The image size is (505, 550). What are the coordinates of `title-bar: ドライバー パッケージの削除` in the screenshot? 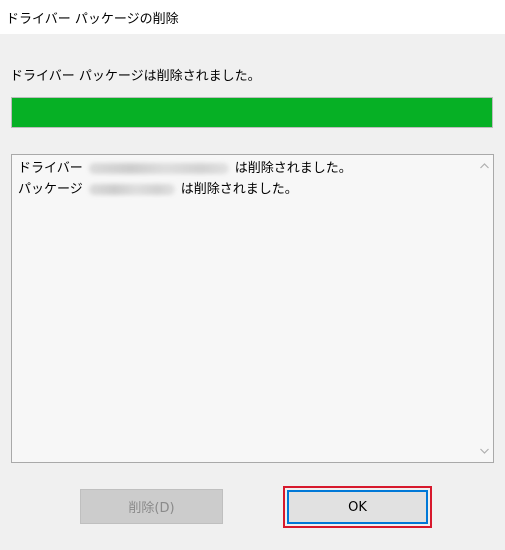 It's located at (252, 17).